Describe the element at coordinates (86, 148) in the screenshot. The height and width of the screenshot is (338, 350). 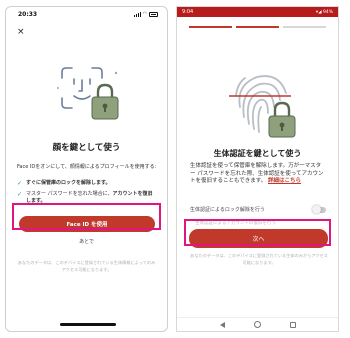
I see `page-title: 顔を鍵として使う` at that location.